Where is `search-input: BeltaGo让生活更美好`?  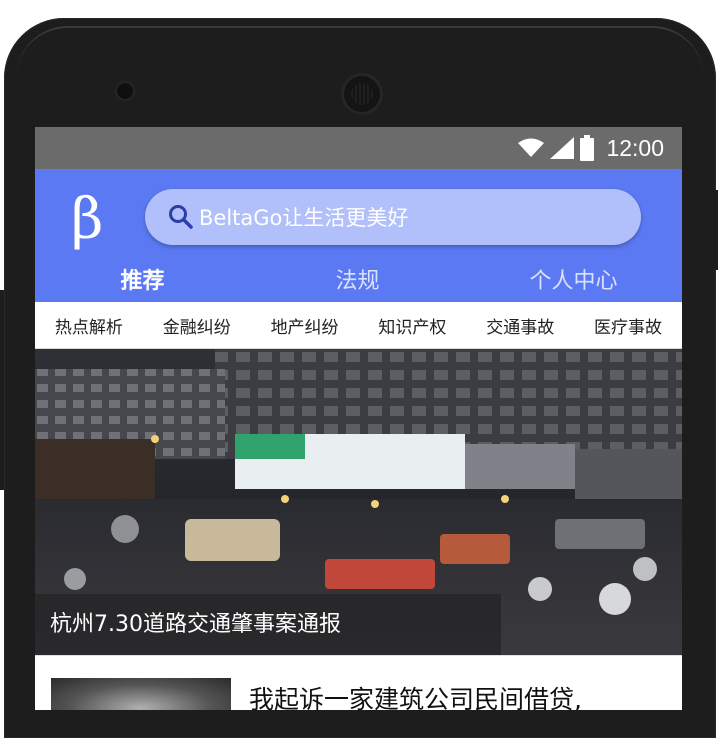 search-input: BeltaGo让生活更美好 is located at coordinates (393, 217).